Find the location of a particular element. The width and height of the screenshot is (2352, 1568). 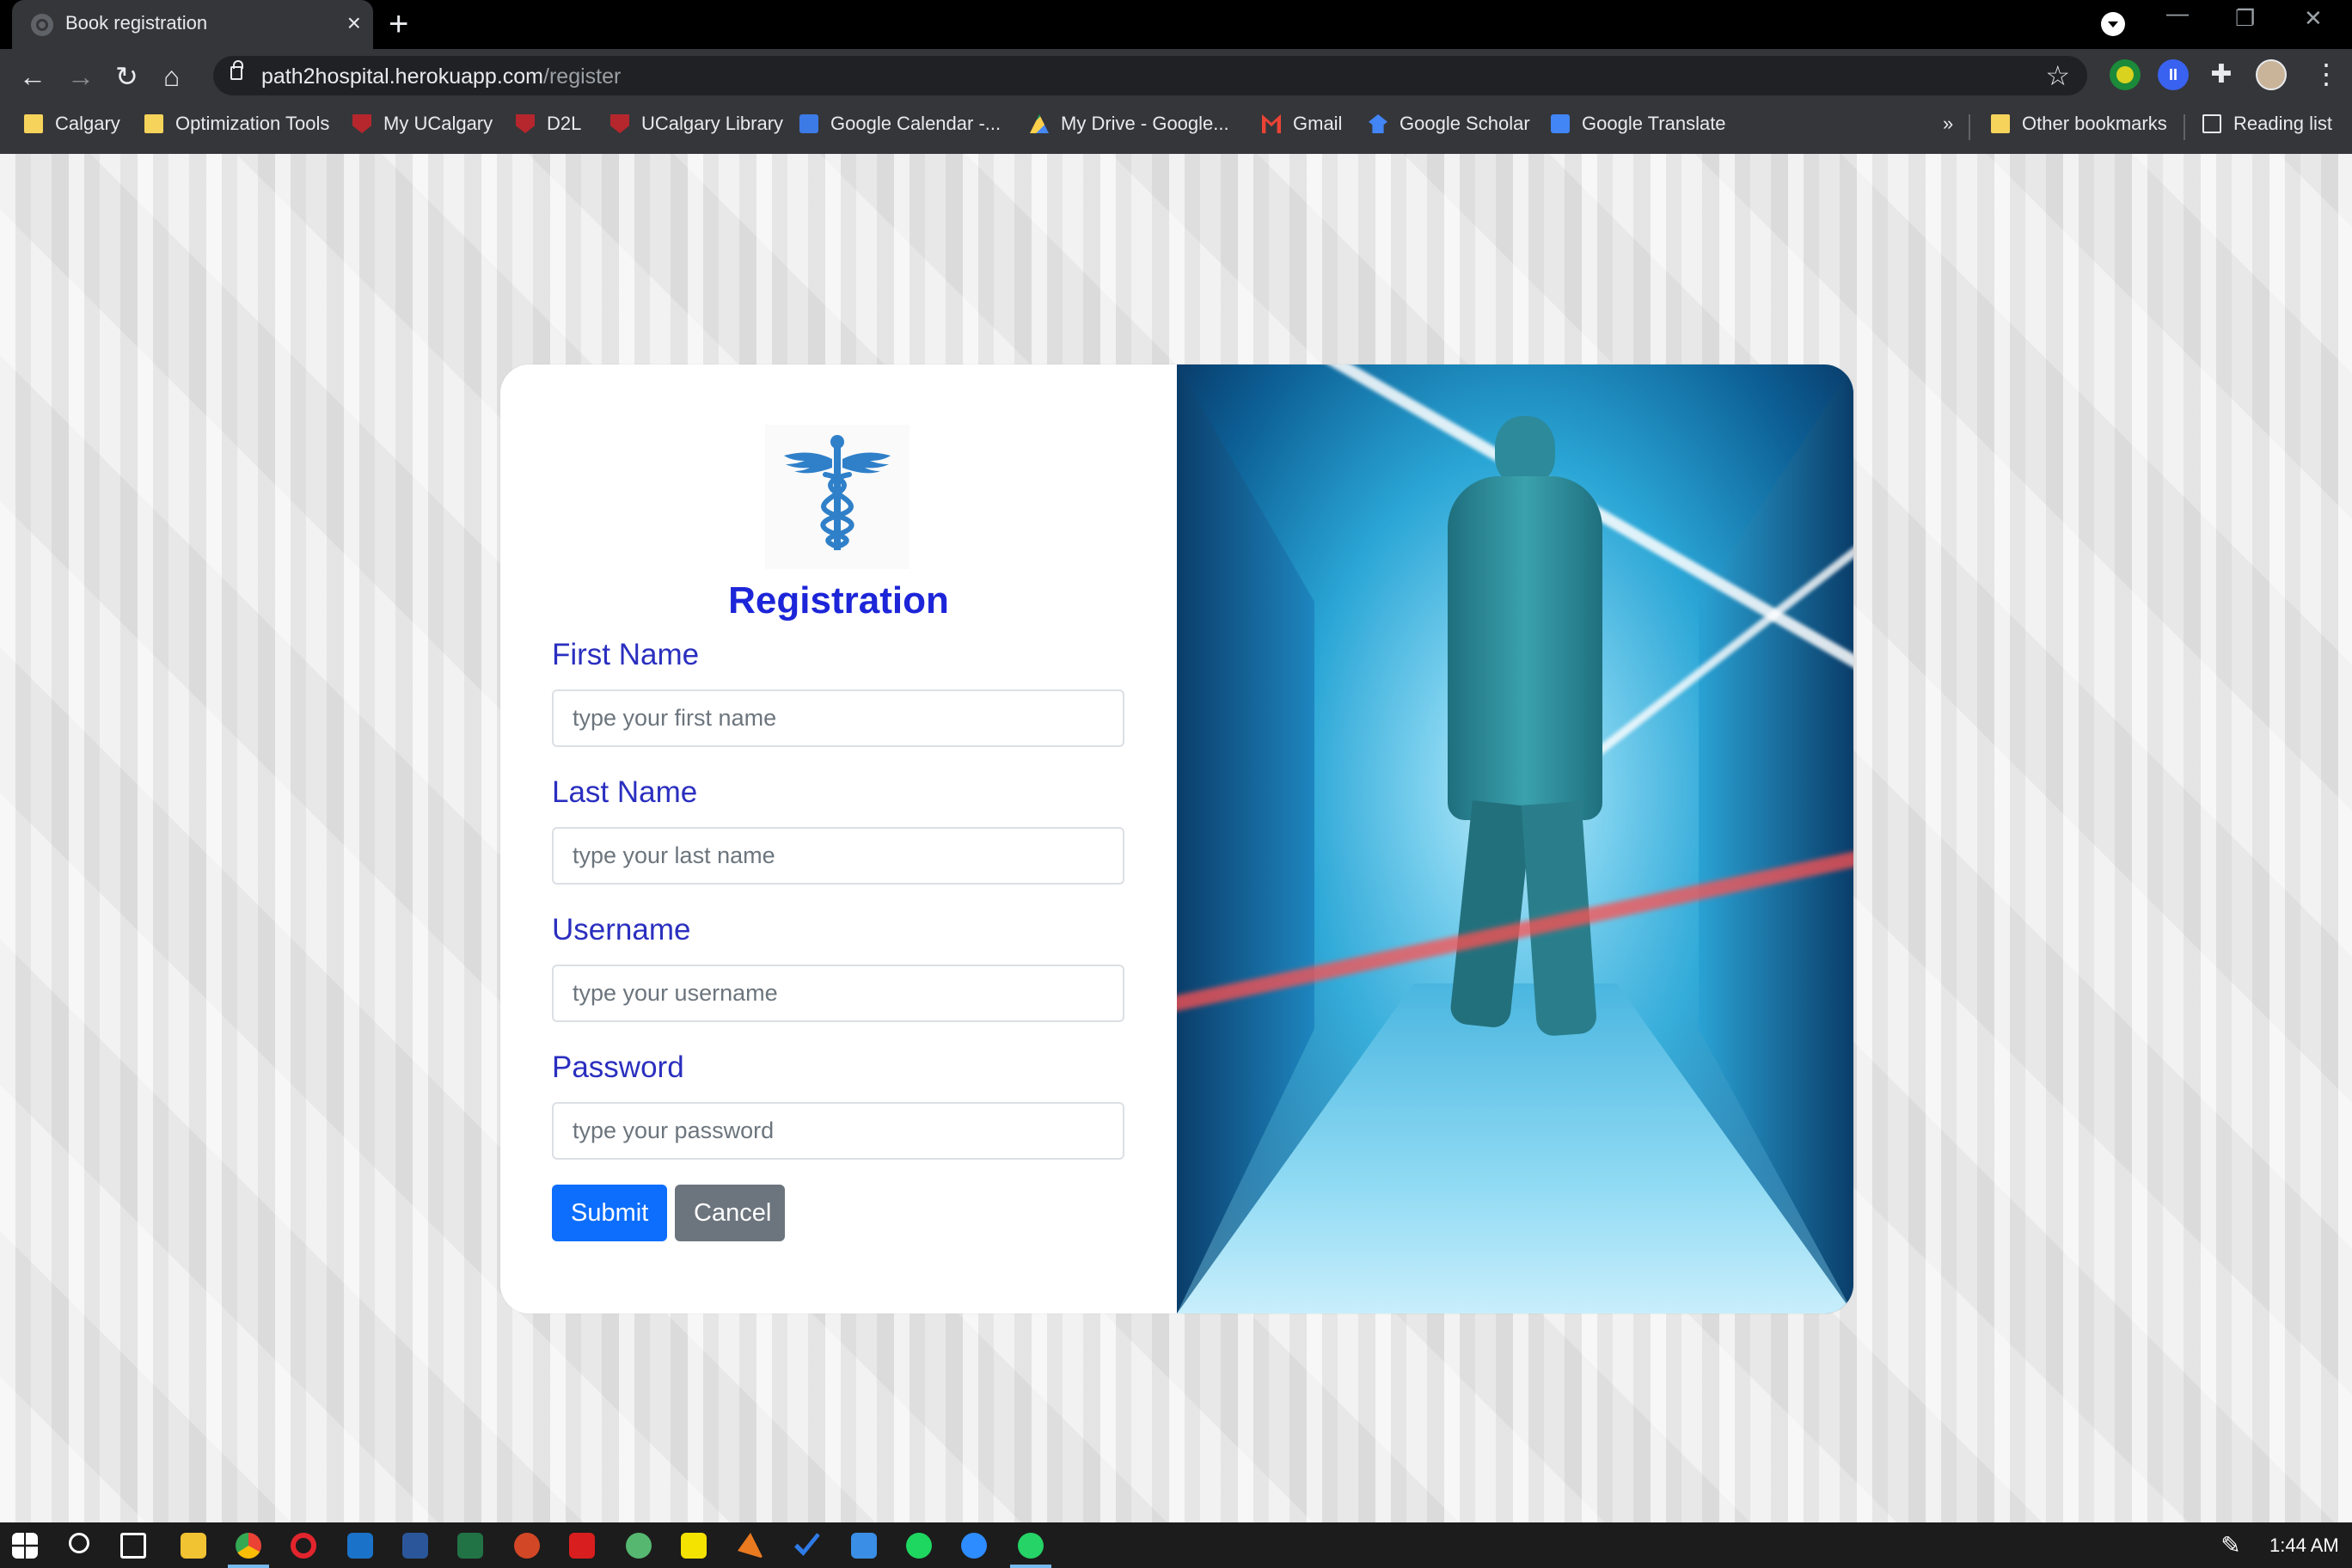

close-window-button: ✕ is located at coordinates (2313, 18).